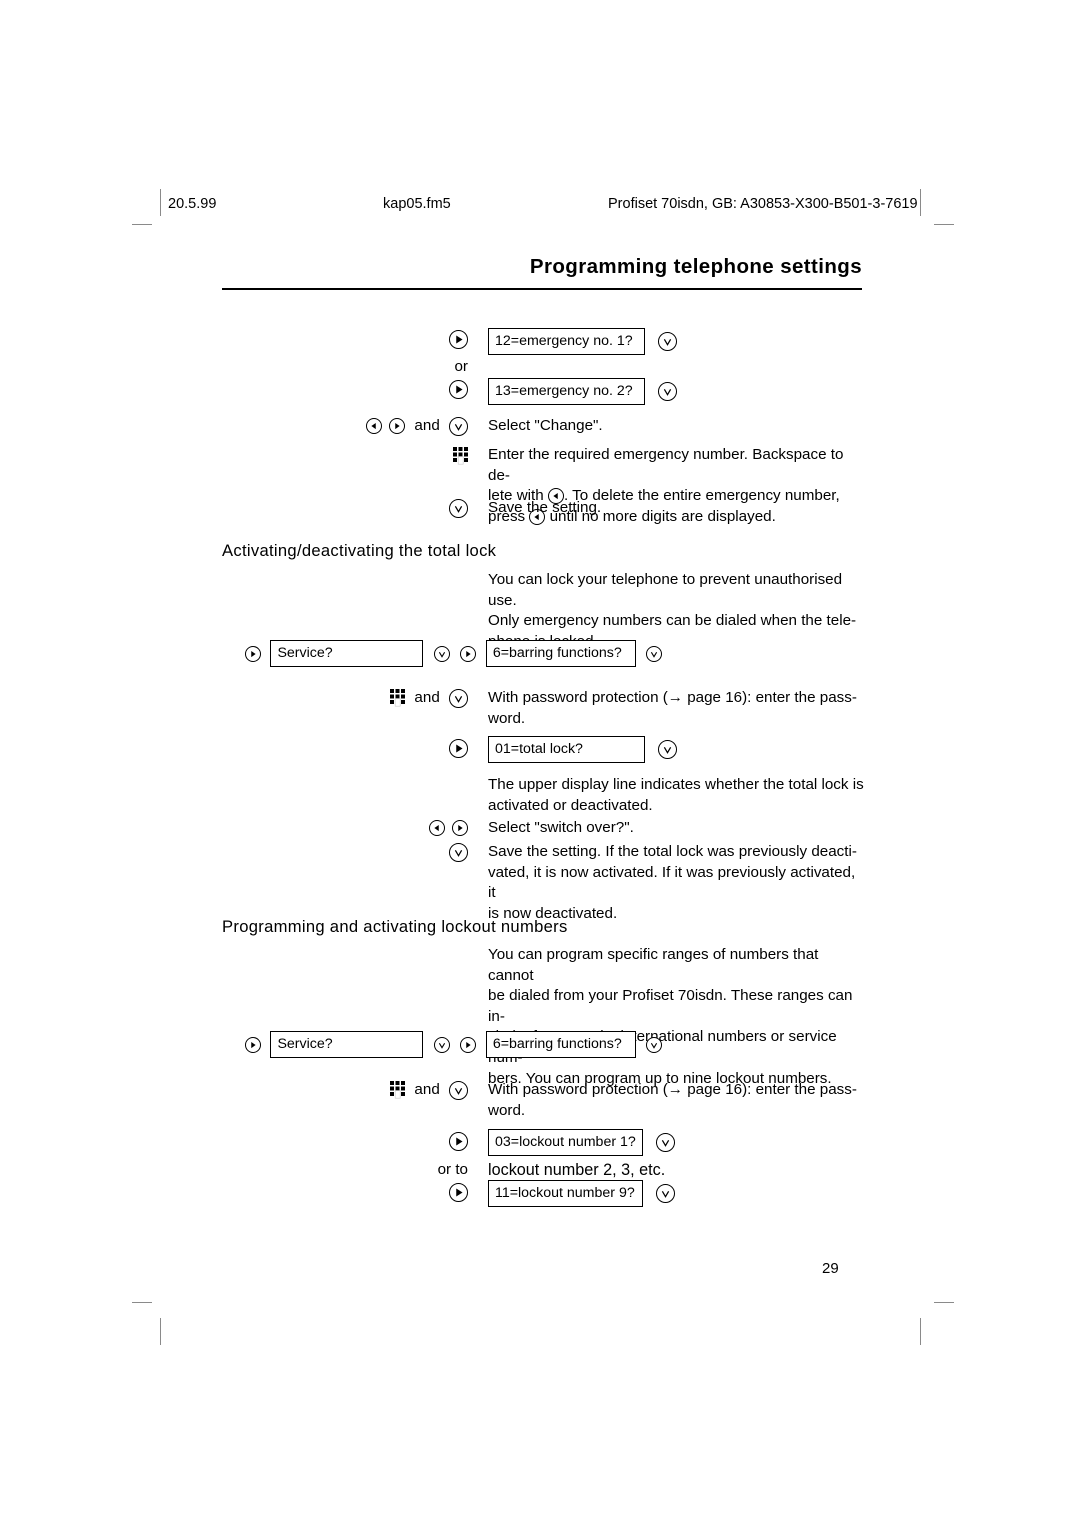 The width and height of the screenshot is (1080, 1528). Describe the element at coordinates (676, 828) in the screenshot. I see `step-body: Select "switch over?".` at that location.